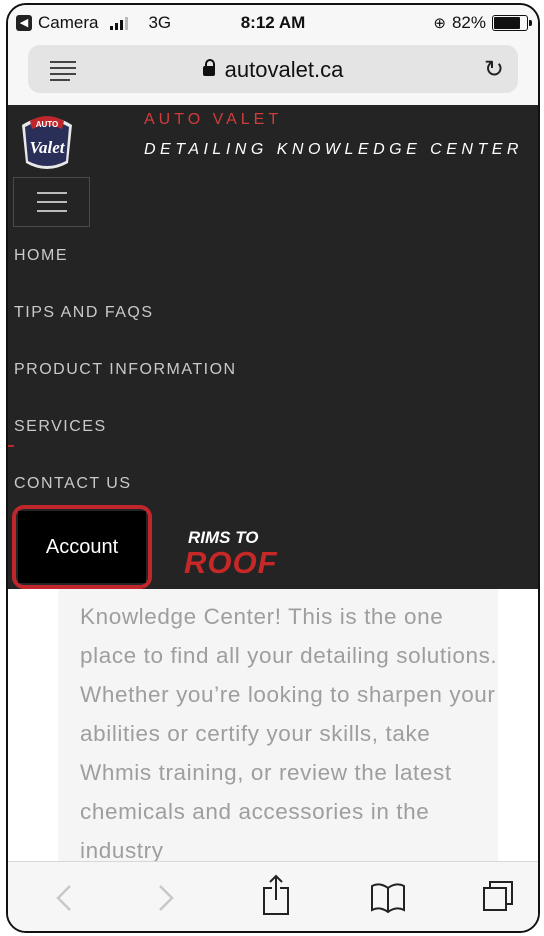  What do you see at coordinates (166, 897) in the screenshot?
I see `forward-icon` at bounding box center [166, 897].